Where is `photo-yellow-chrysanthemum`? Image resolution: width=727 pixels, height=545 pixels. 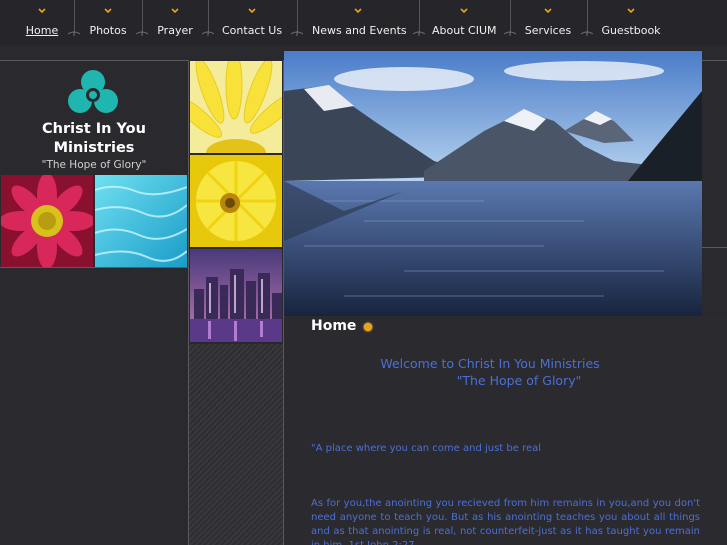 photo-yellow-chrysanthemum is located at coordinates (236, 201).